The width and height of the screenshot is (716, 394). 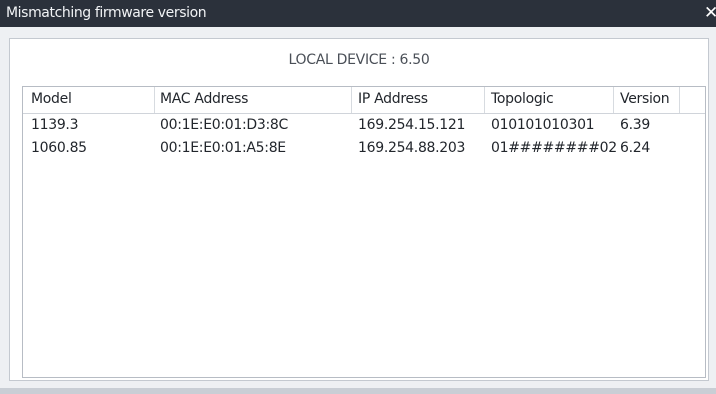 I want to click on column-header-model: Model, so click(x=51, y=99).